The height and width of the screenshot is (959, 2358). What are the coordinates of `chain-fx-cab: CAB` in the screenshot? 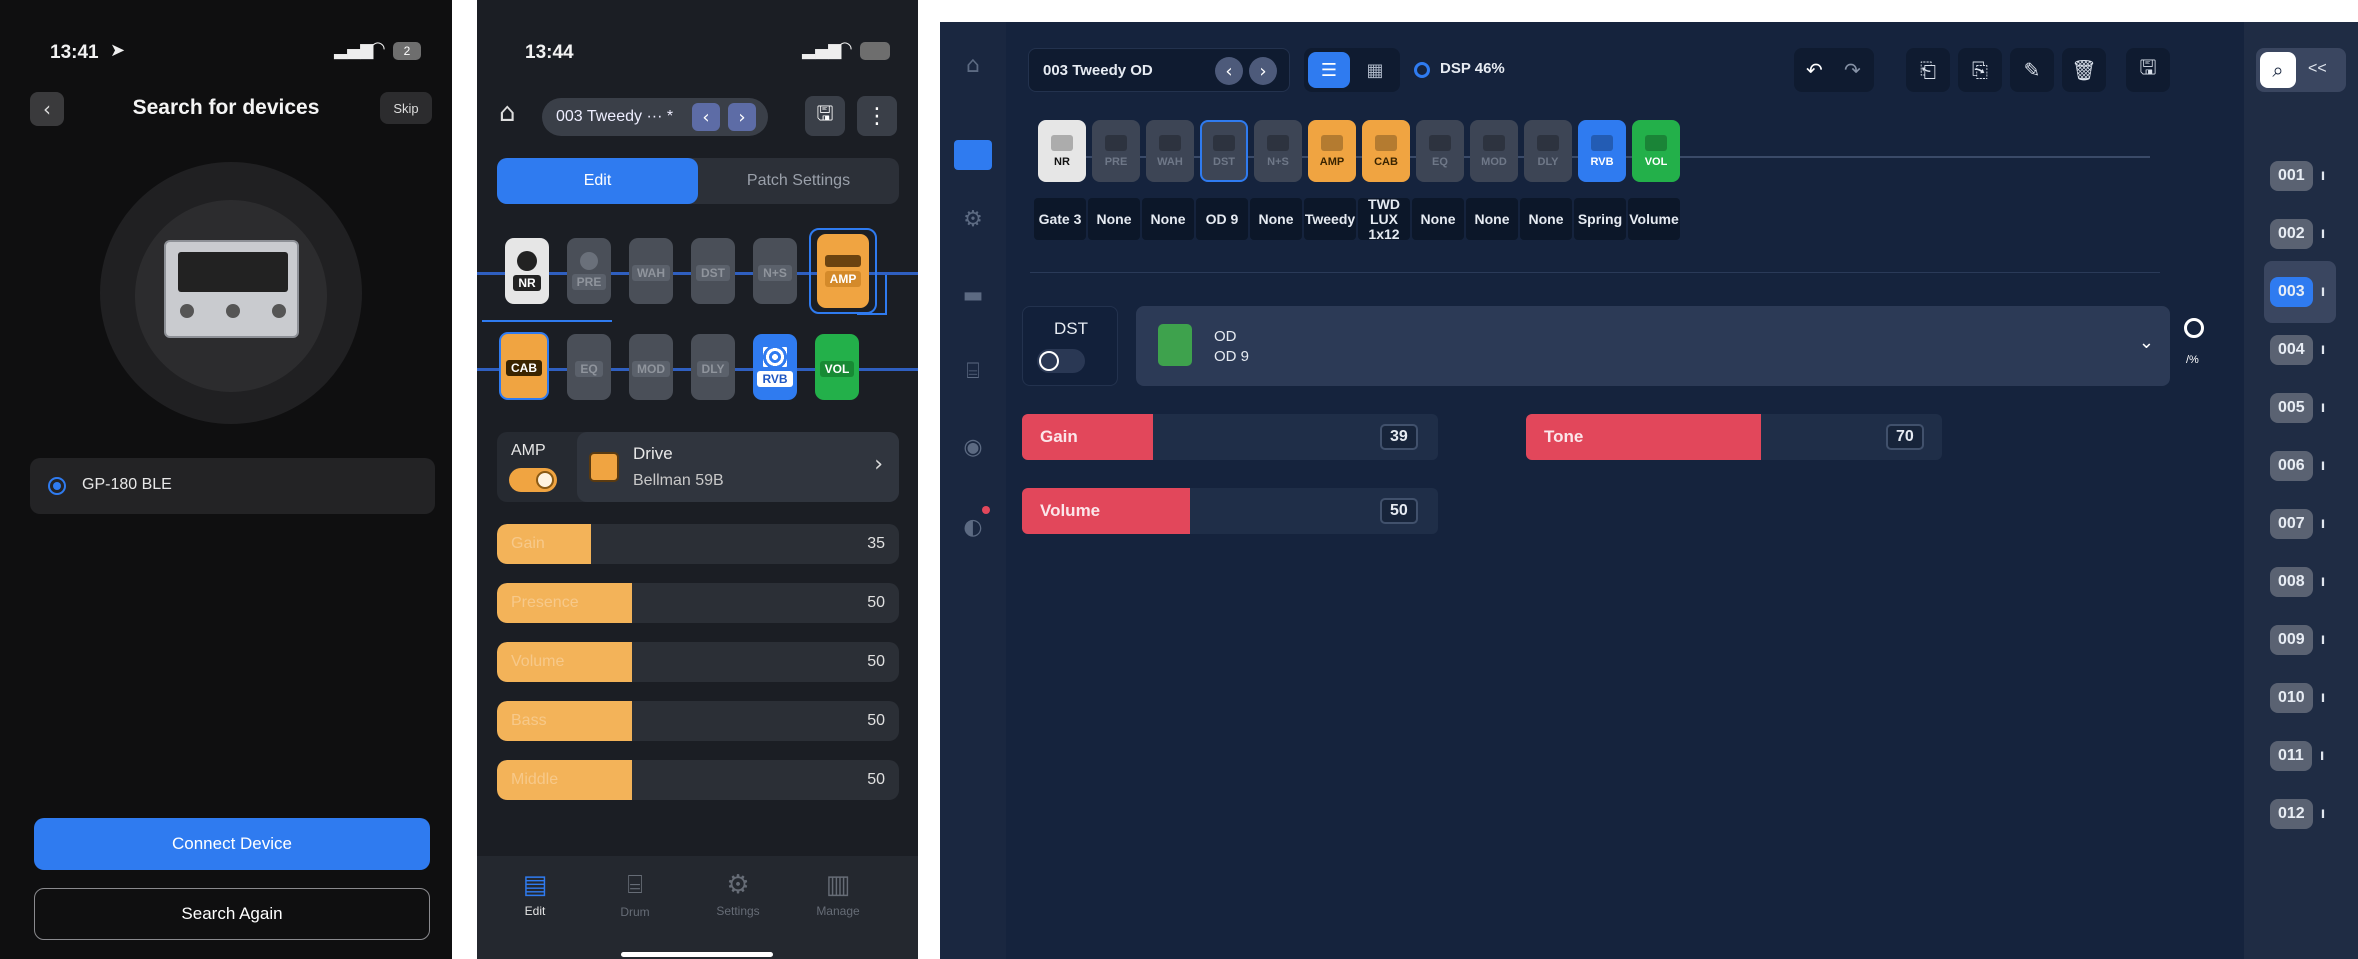 It's located at (1386, 151).